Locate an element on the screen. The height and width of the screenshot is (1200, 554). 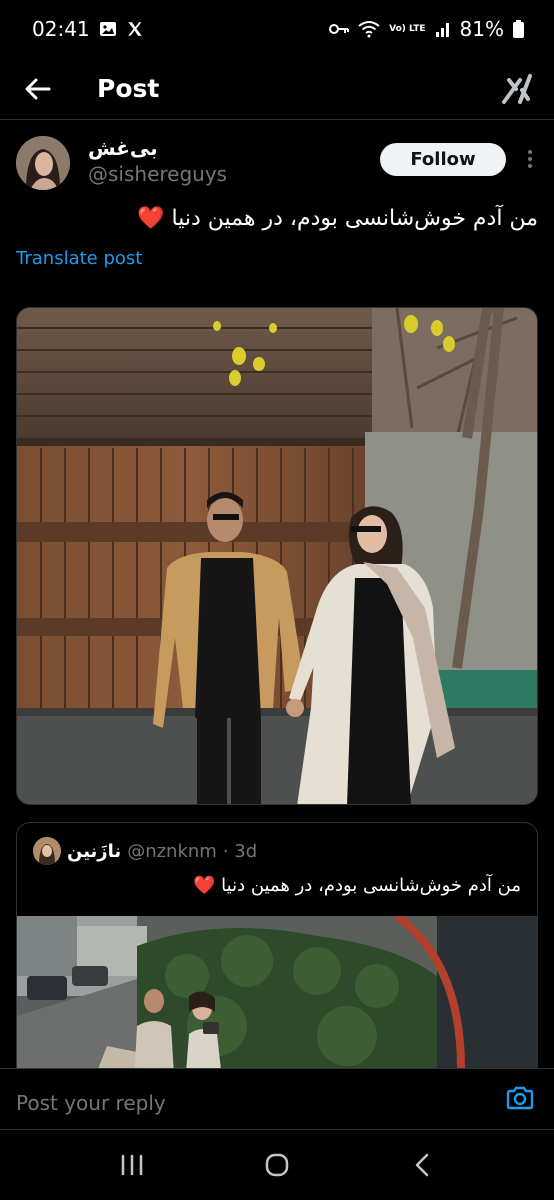
arrow-left-icon is located at coordinates (38, 88).